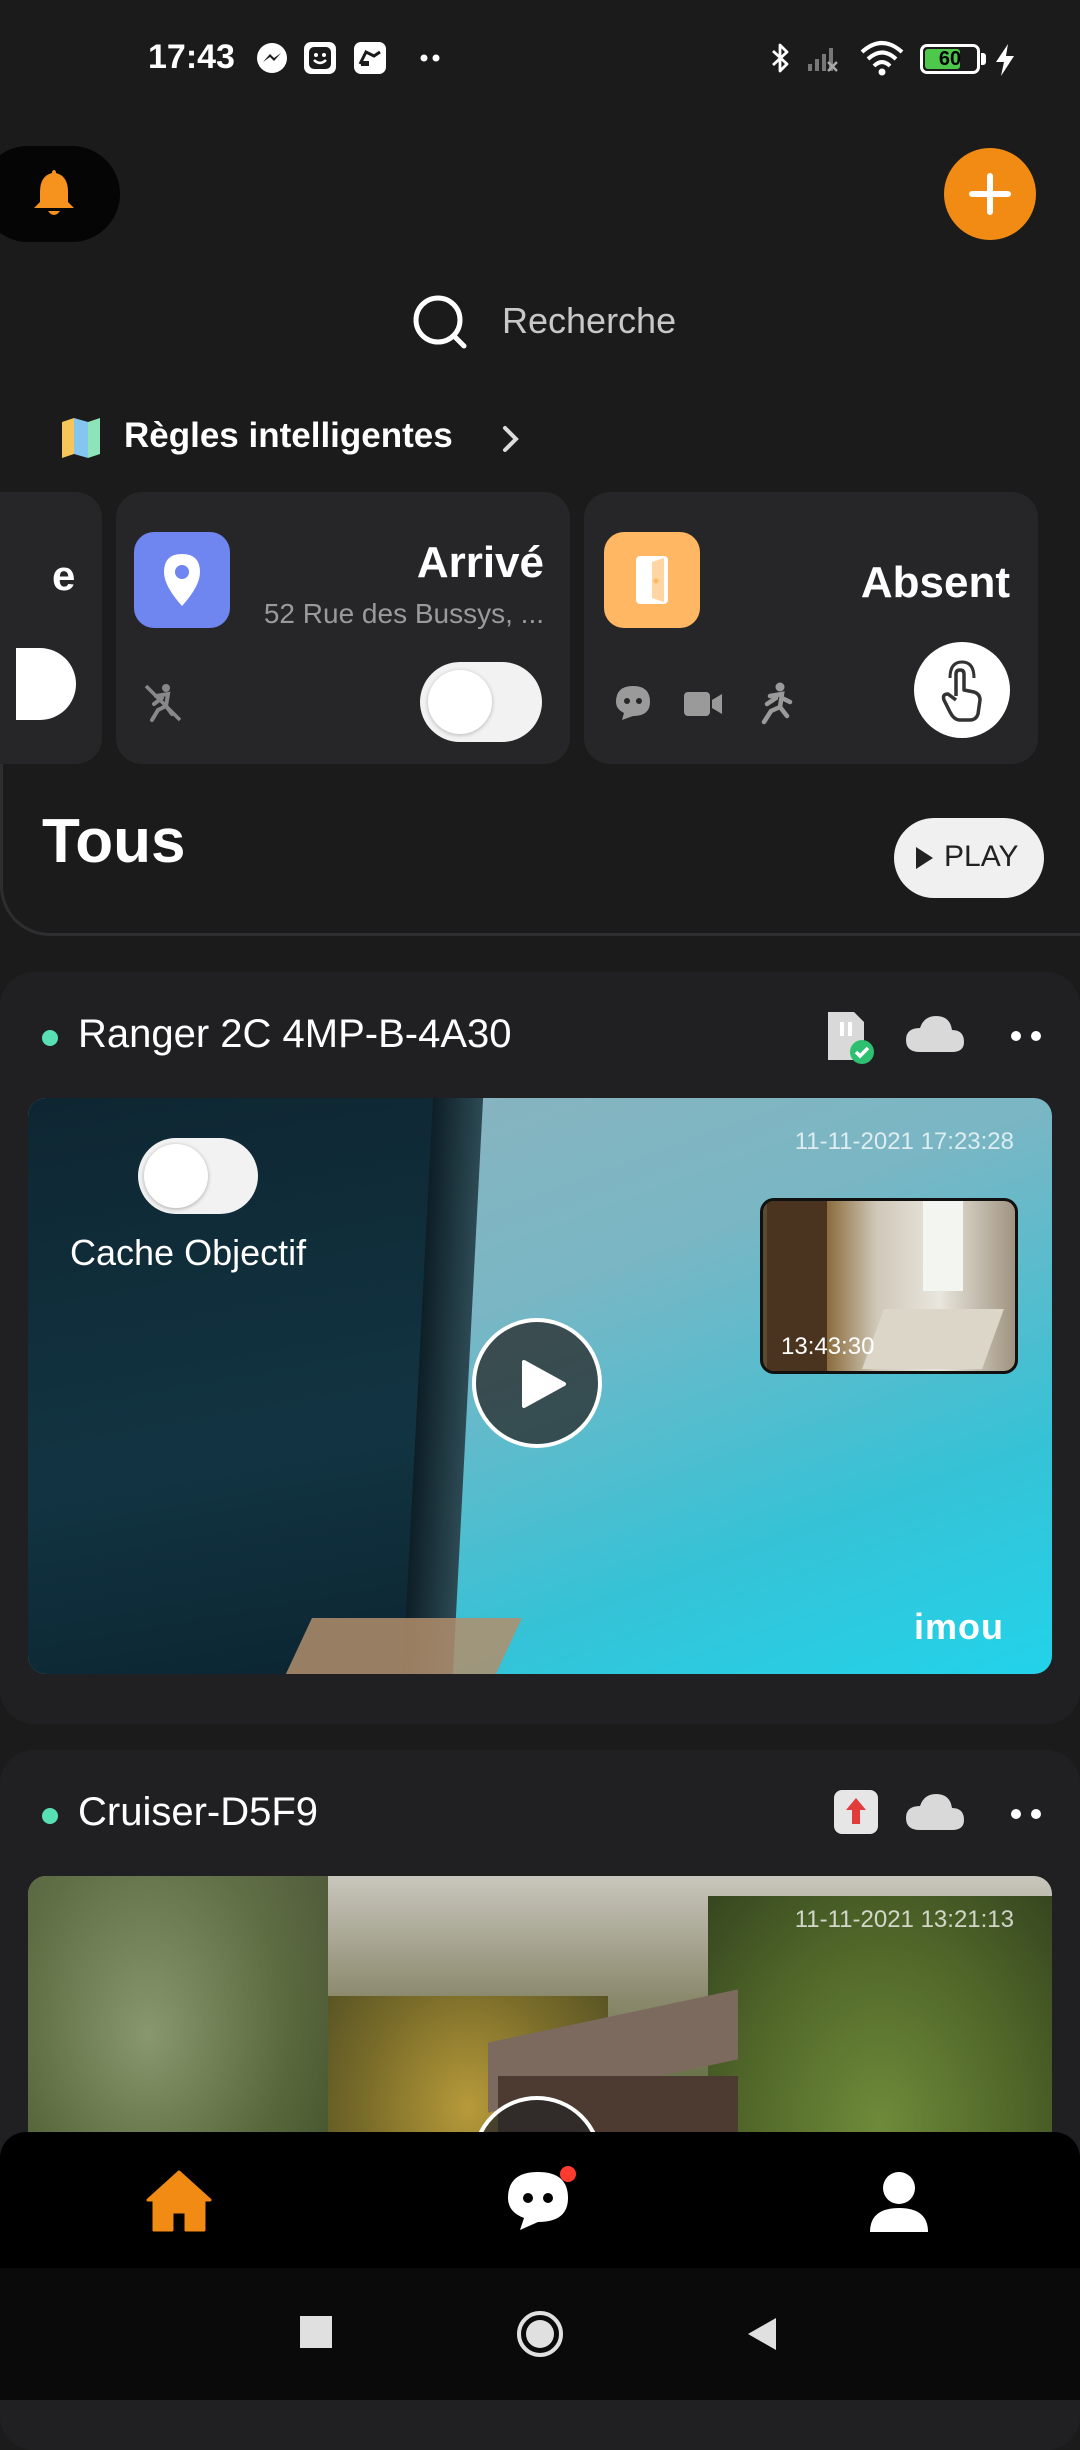  I want to click on last-event-thumbnail: 13:43:30, so click(889, 1286).